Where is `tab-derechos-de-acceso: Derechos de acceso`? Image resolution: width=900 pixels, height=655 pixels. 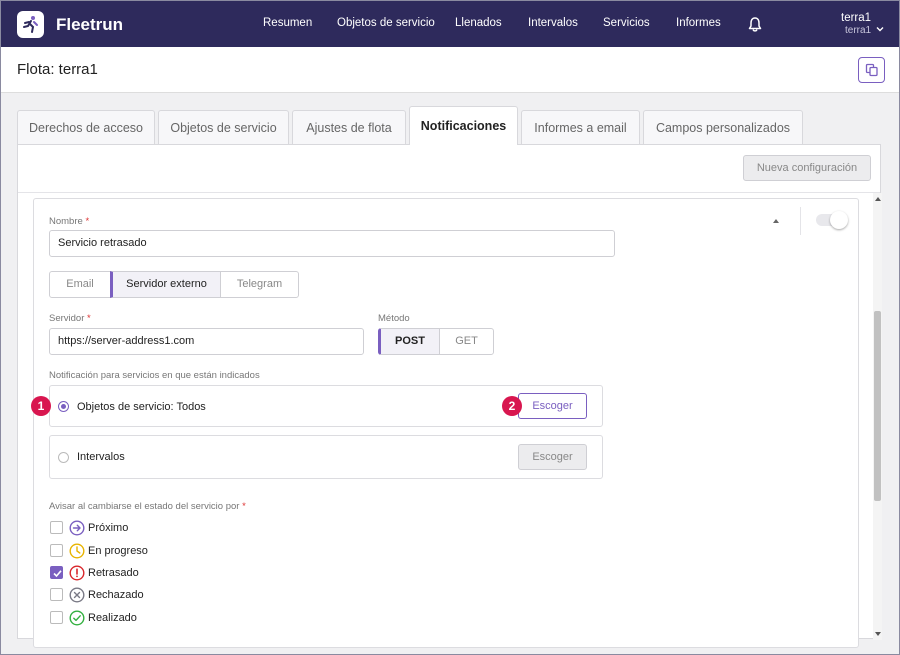
tab-derechos-de-acceso: Derechos de acceso is located at coordinates (86, 127).